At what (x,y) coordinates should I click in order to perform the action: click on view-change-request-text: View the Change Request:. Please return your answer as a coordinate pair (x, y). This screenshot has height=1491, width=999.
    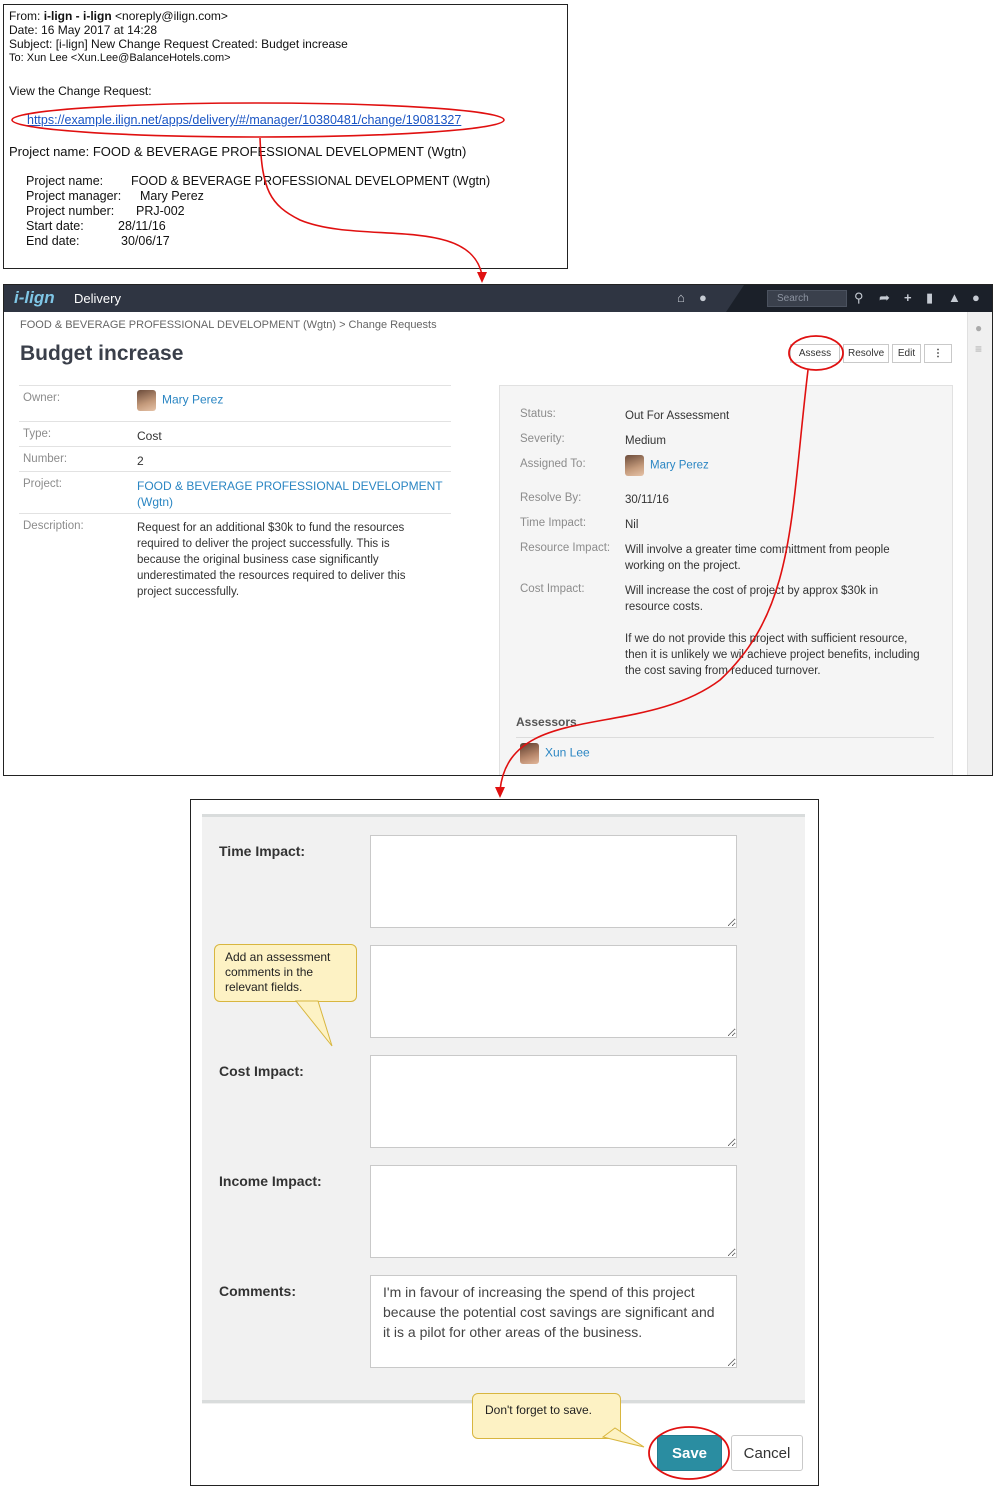
    Looking at the image, I should click on (80, 91).